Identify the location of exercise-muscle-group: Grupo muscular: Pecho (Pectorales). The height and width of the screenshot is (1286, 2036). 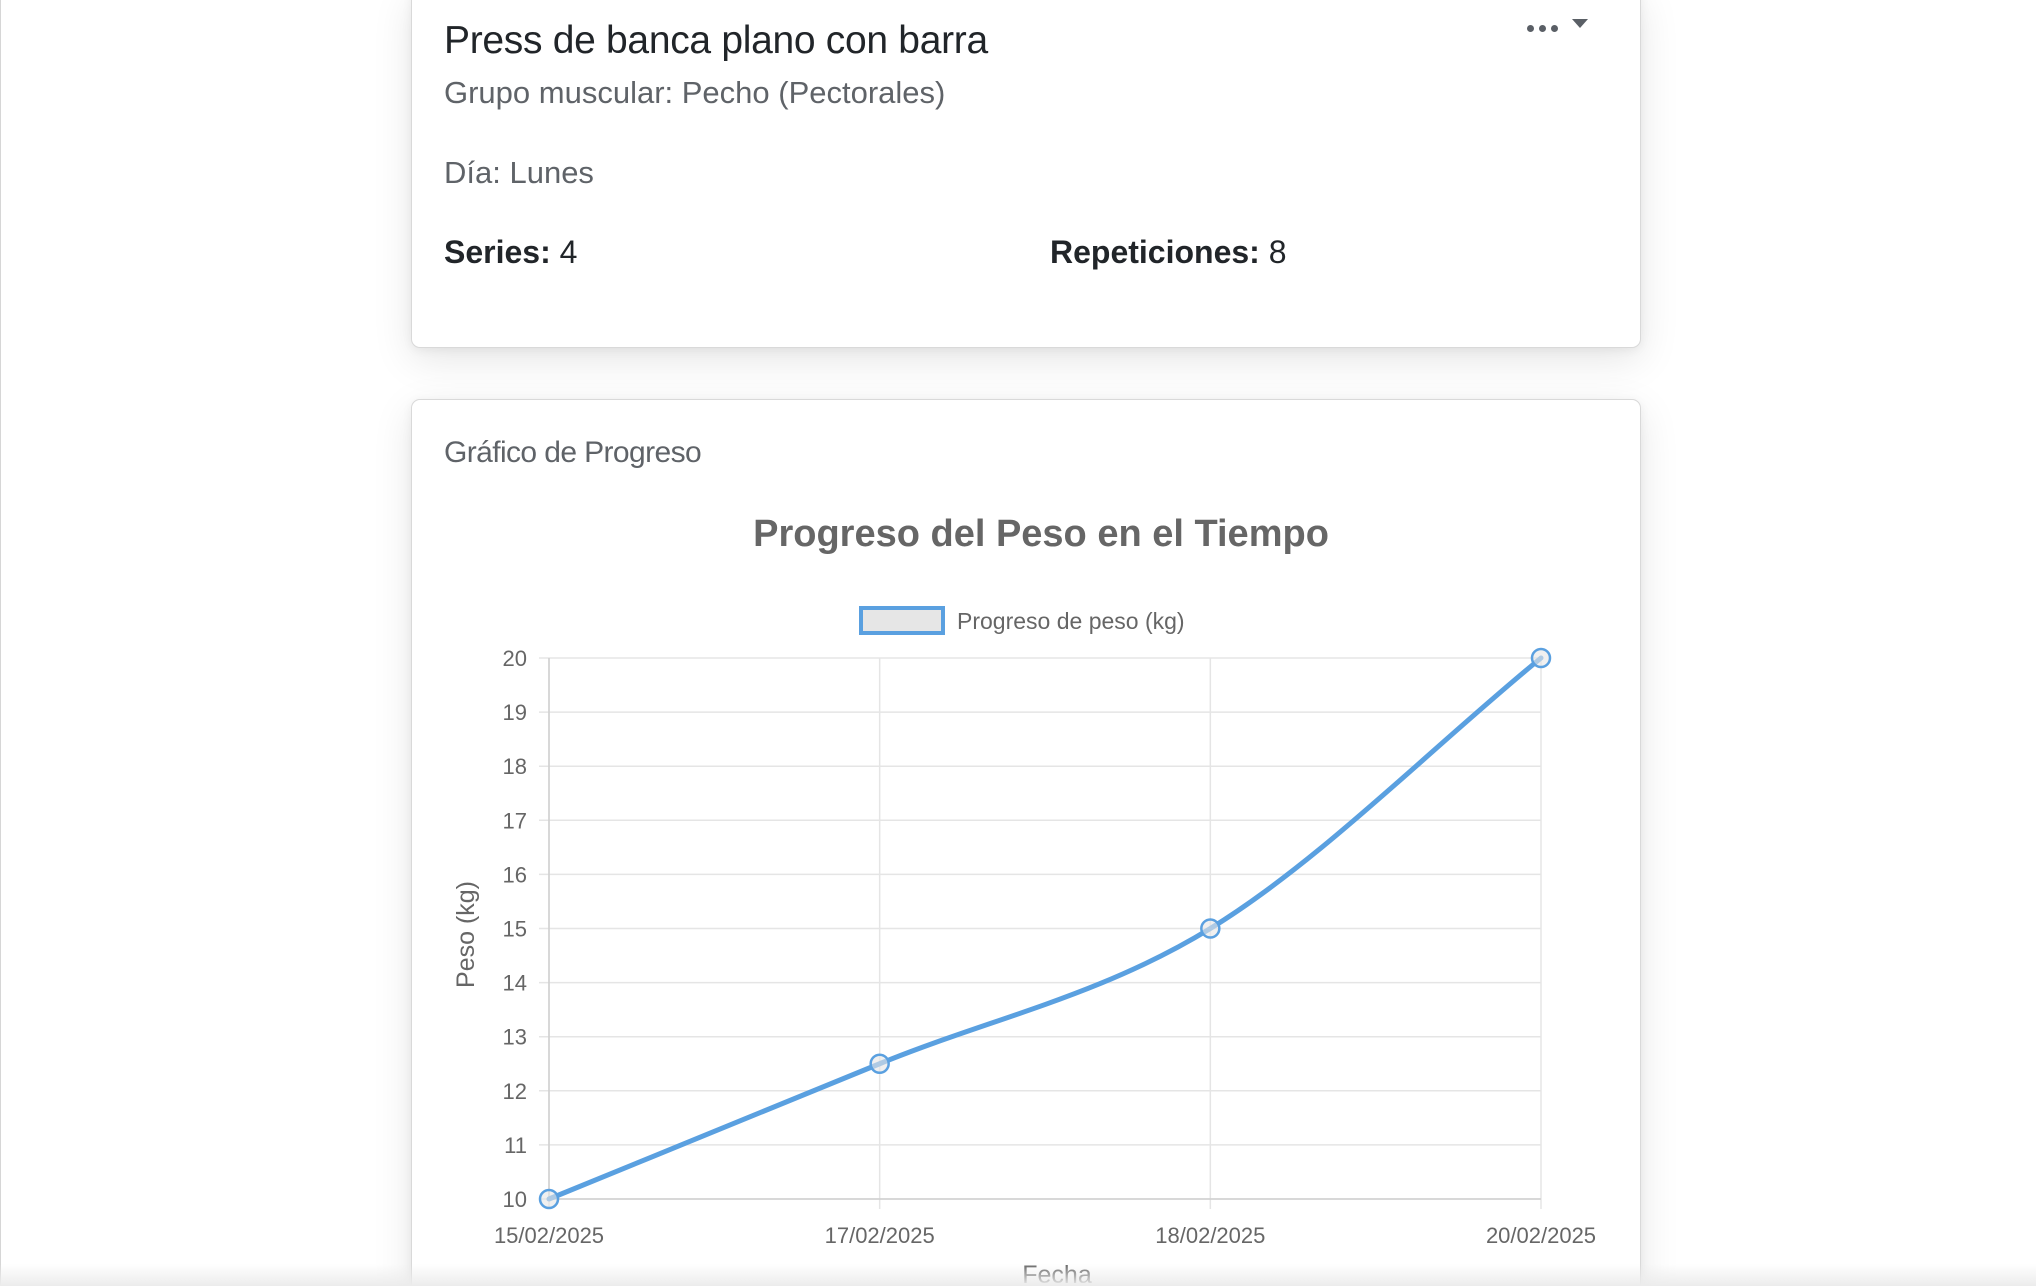
(695, 92).